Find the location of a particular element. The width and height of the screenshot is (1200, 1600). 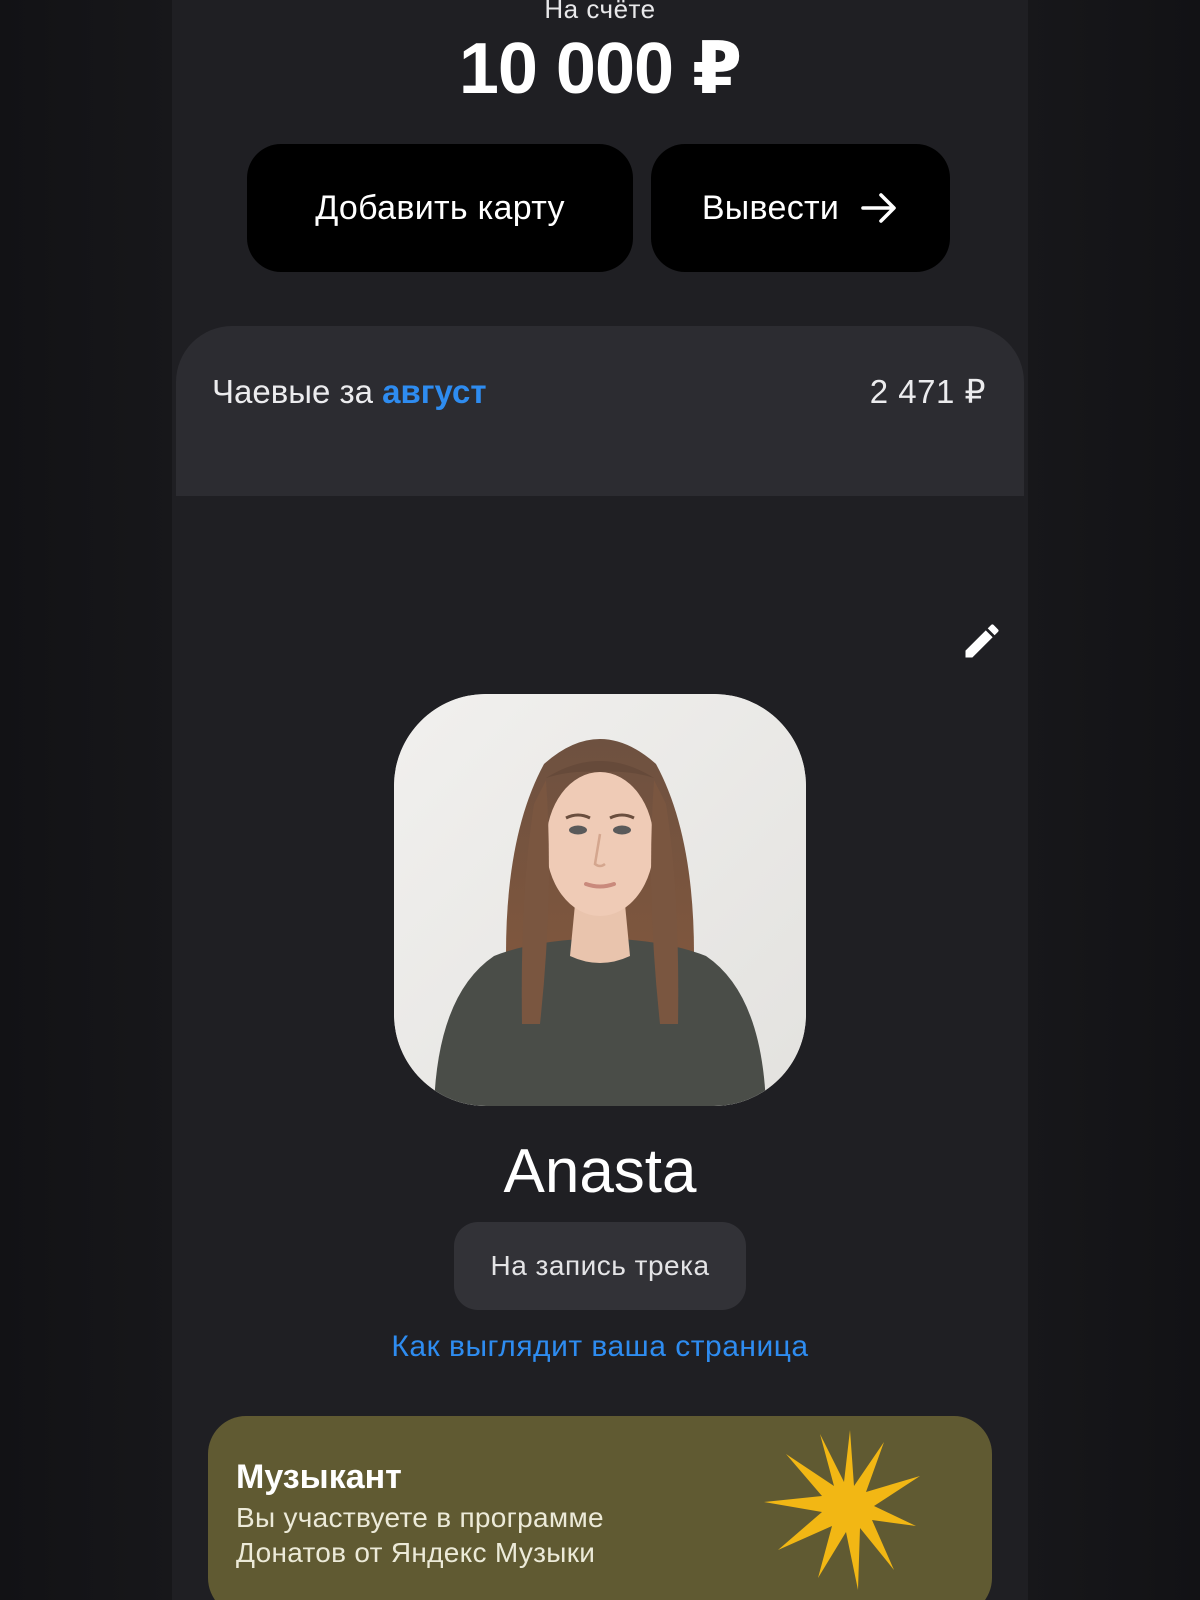

tips-month-selector: август is located at coordinates (434, 391).